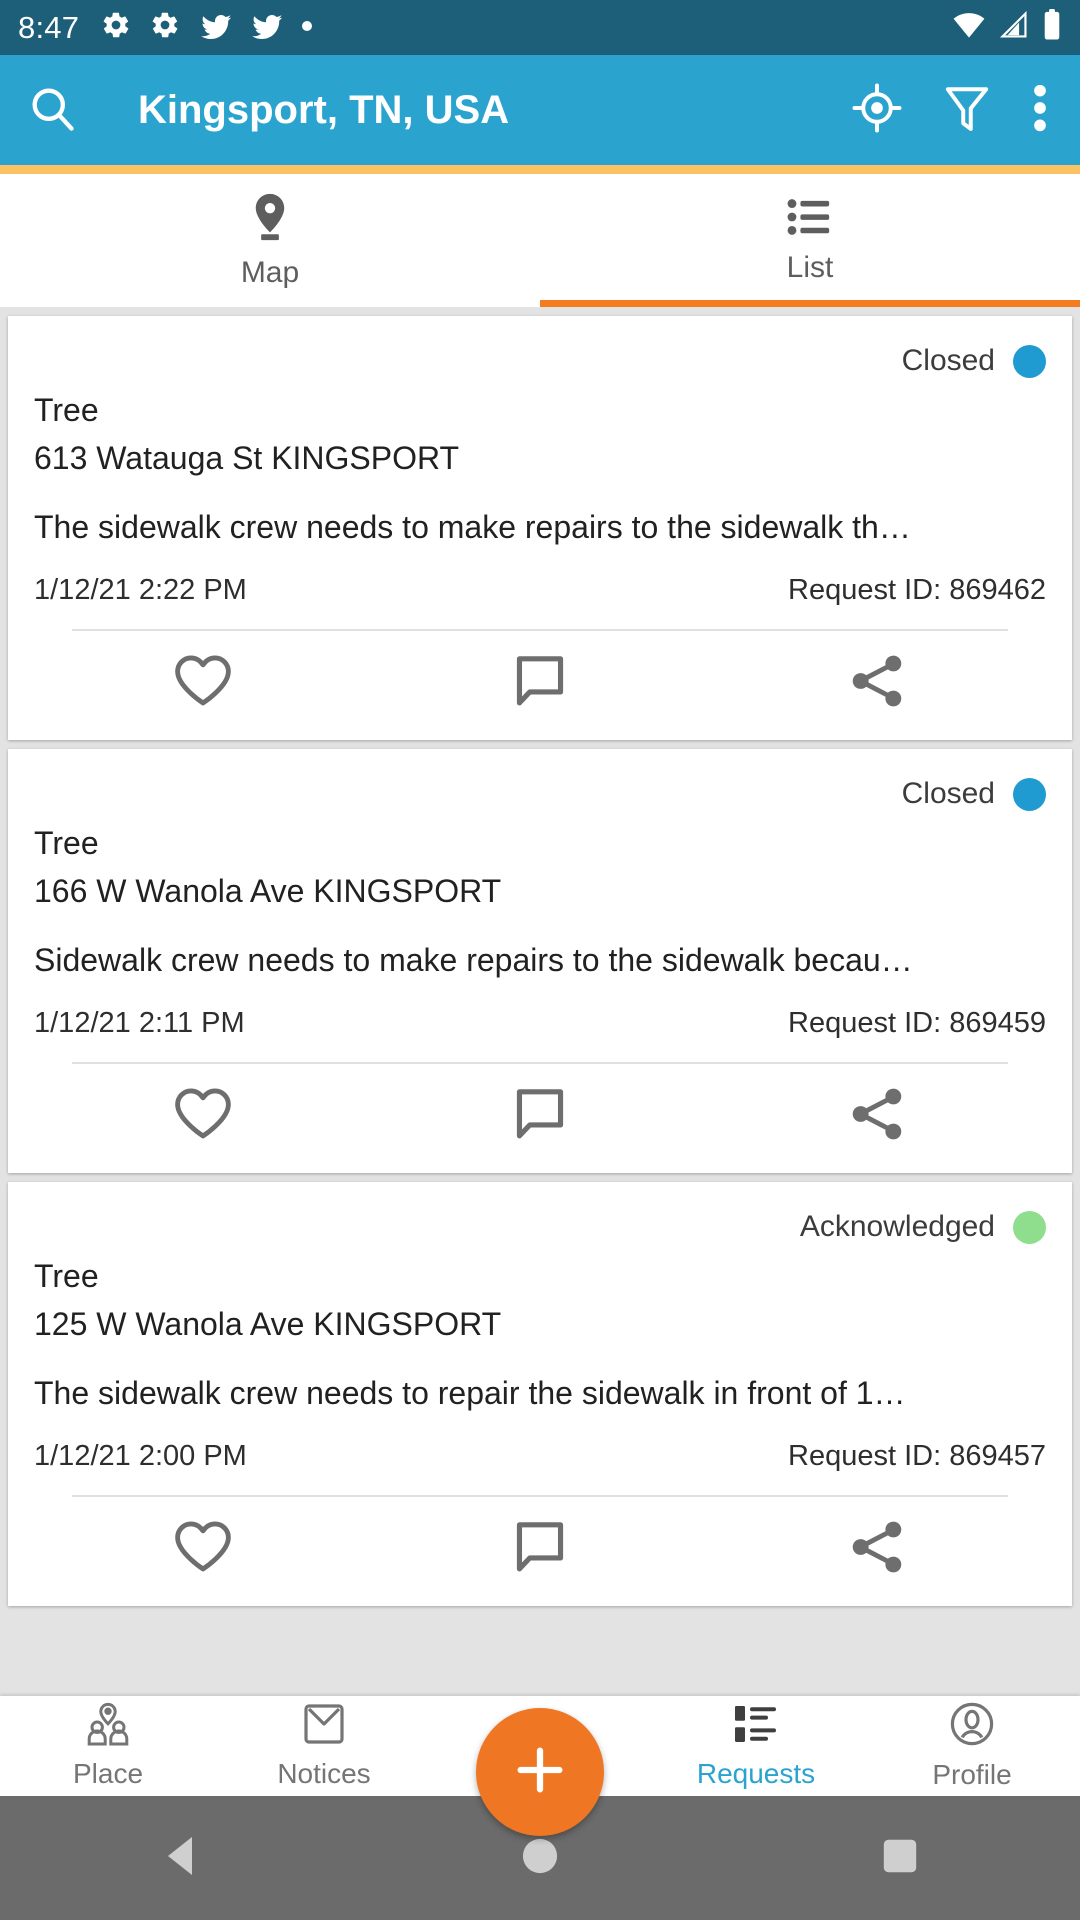 This screenshot has width=1080, height=1920. What do you see at coordinates (108, 1773) in the screenshot?
I see `nav-label-place: Place` at bounding box center [108, 1773].